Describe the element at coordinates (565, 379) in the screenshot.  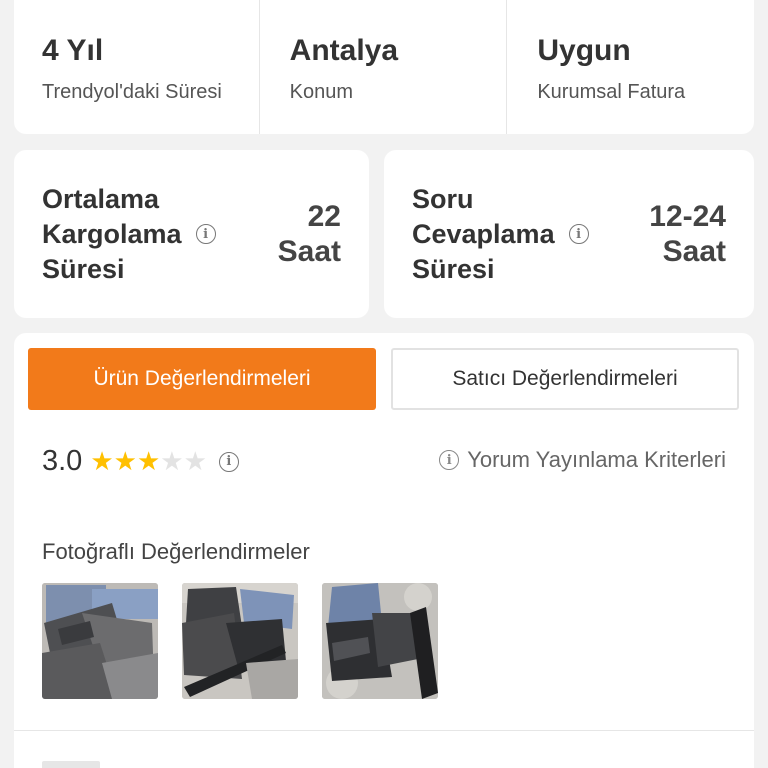
I see `tab-seller-reviews: Satıcı Değerlendirmeleri` at that location.